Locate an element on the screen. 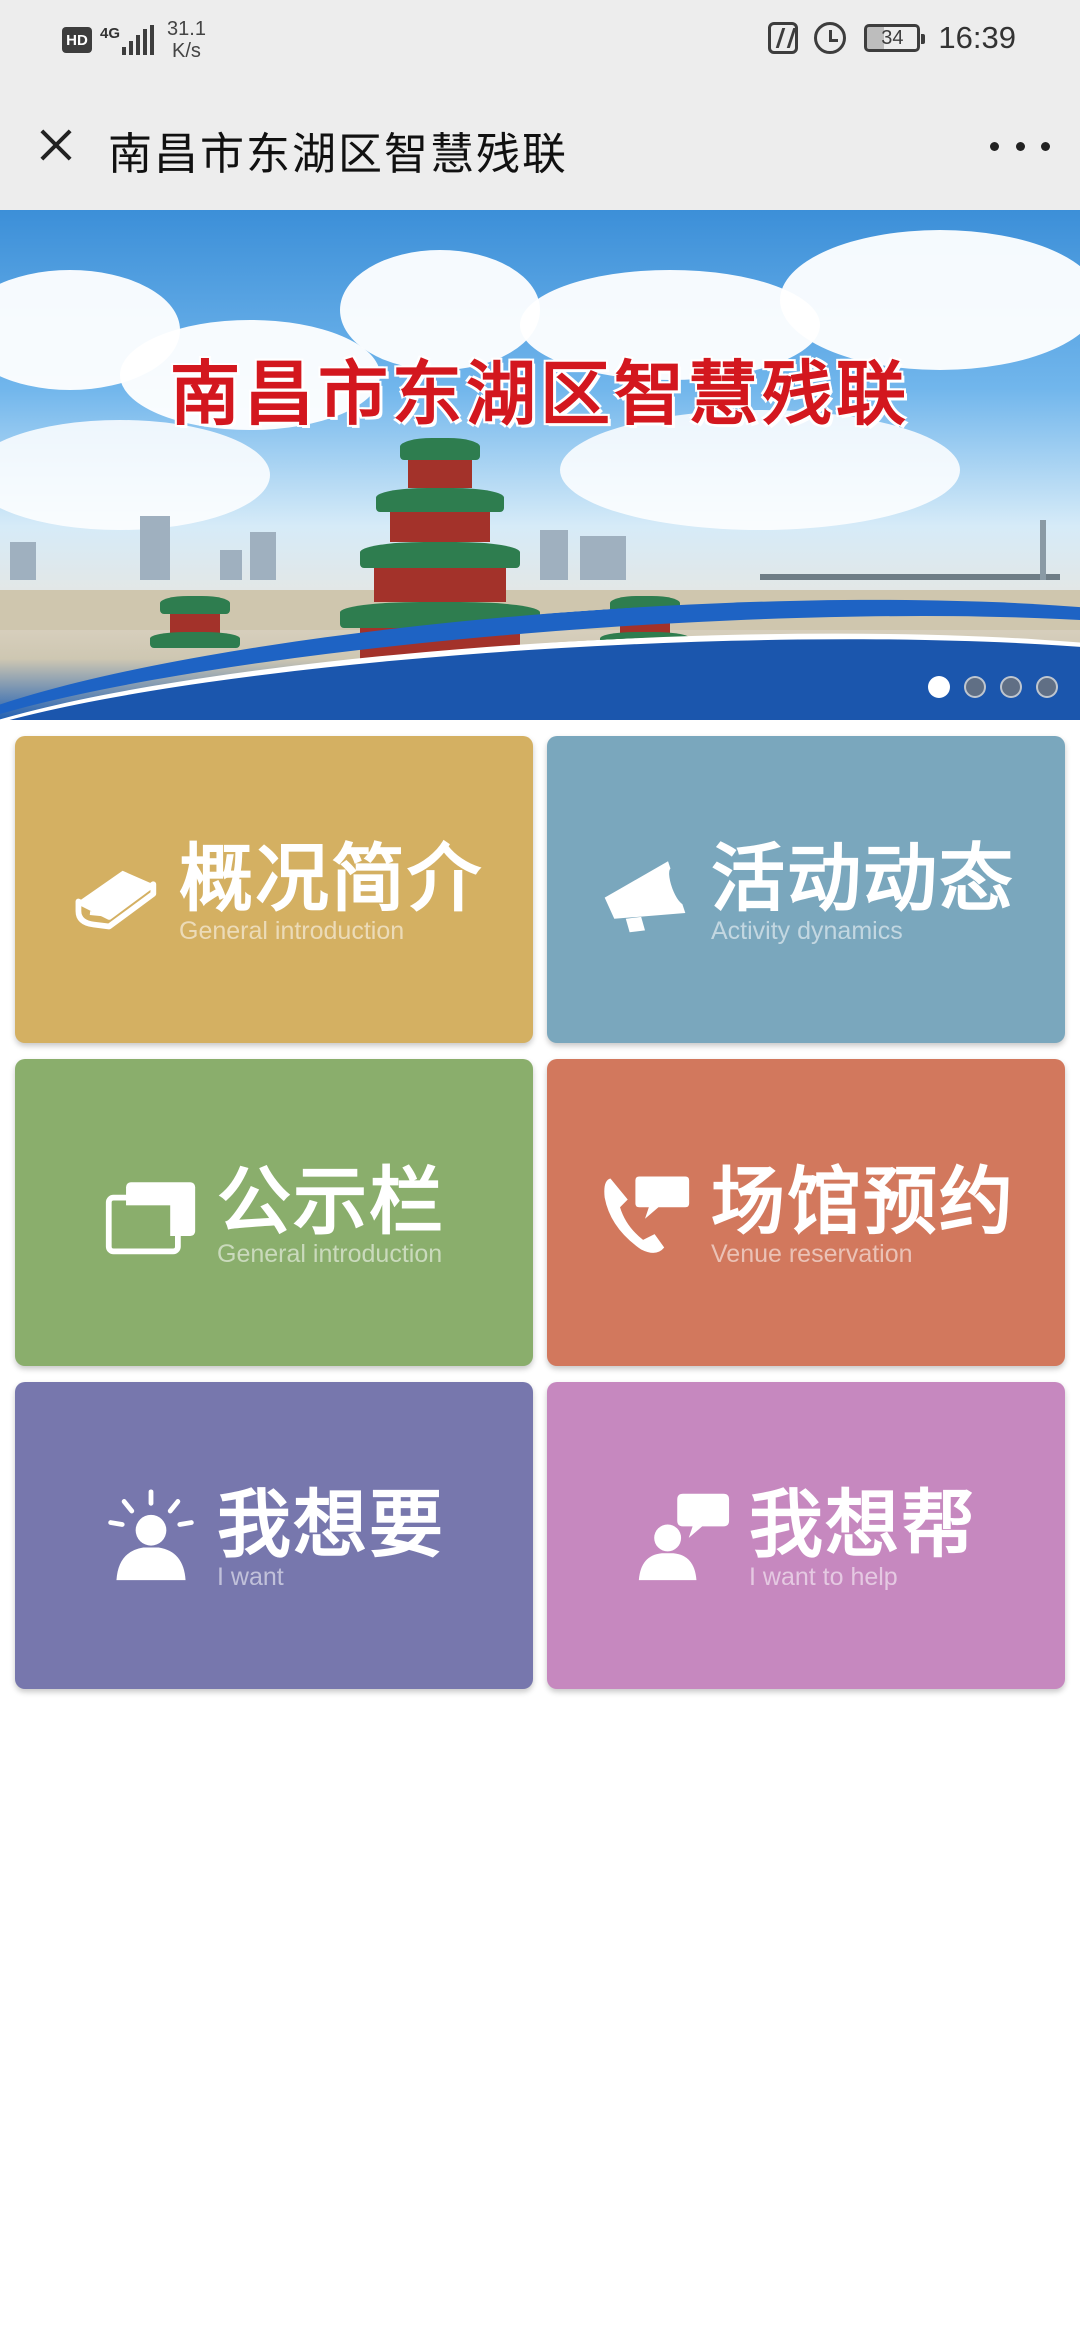  page-title: 南昌市东湖区智慧残联 is located at coordinates (338, 154).